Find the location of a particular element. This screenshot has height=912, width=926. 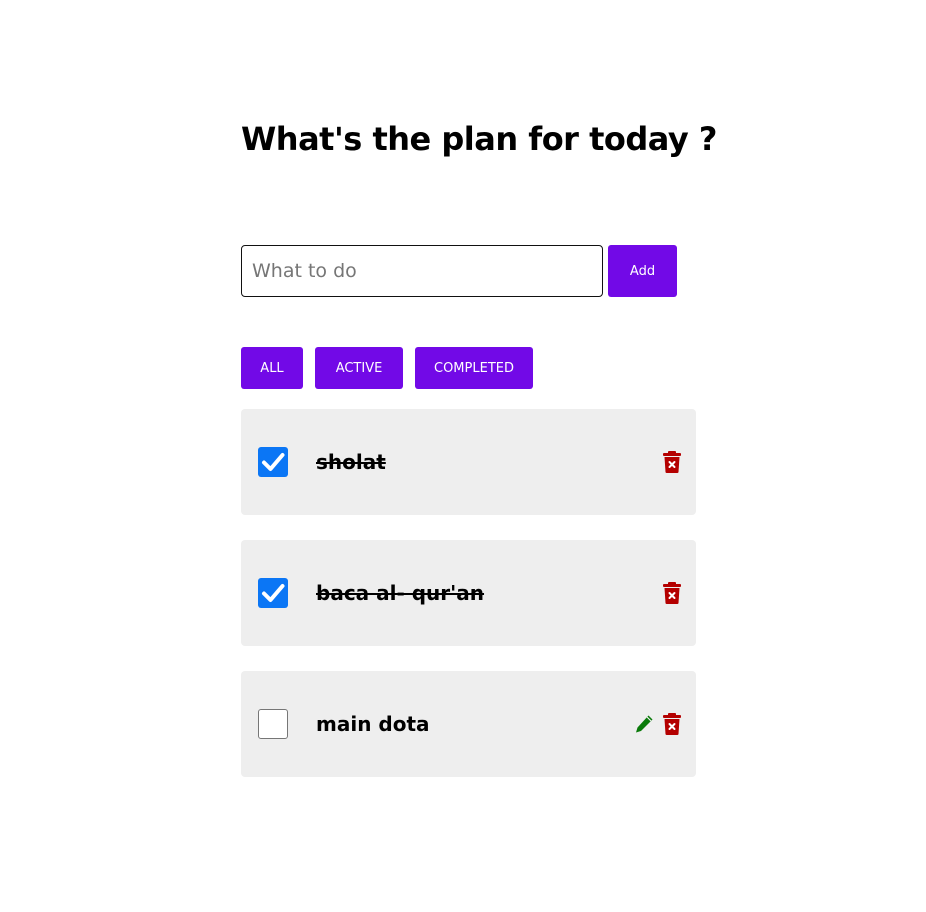

add-todo-form: Add is located at coordinates (459, 271).